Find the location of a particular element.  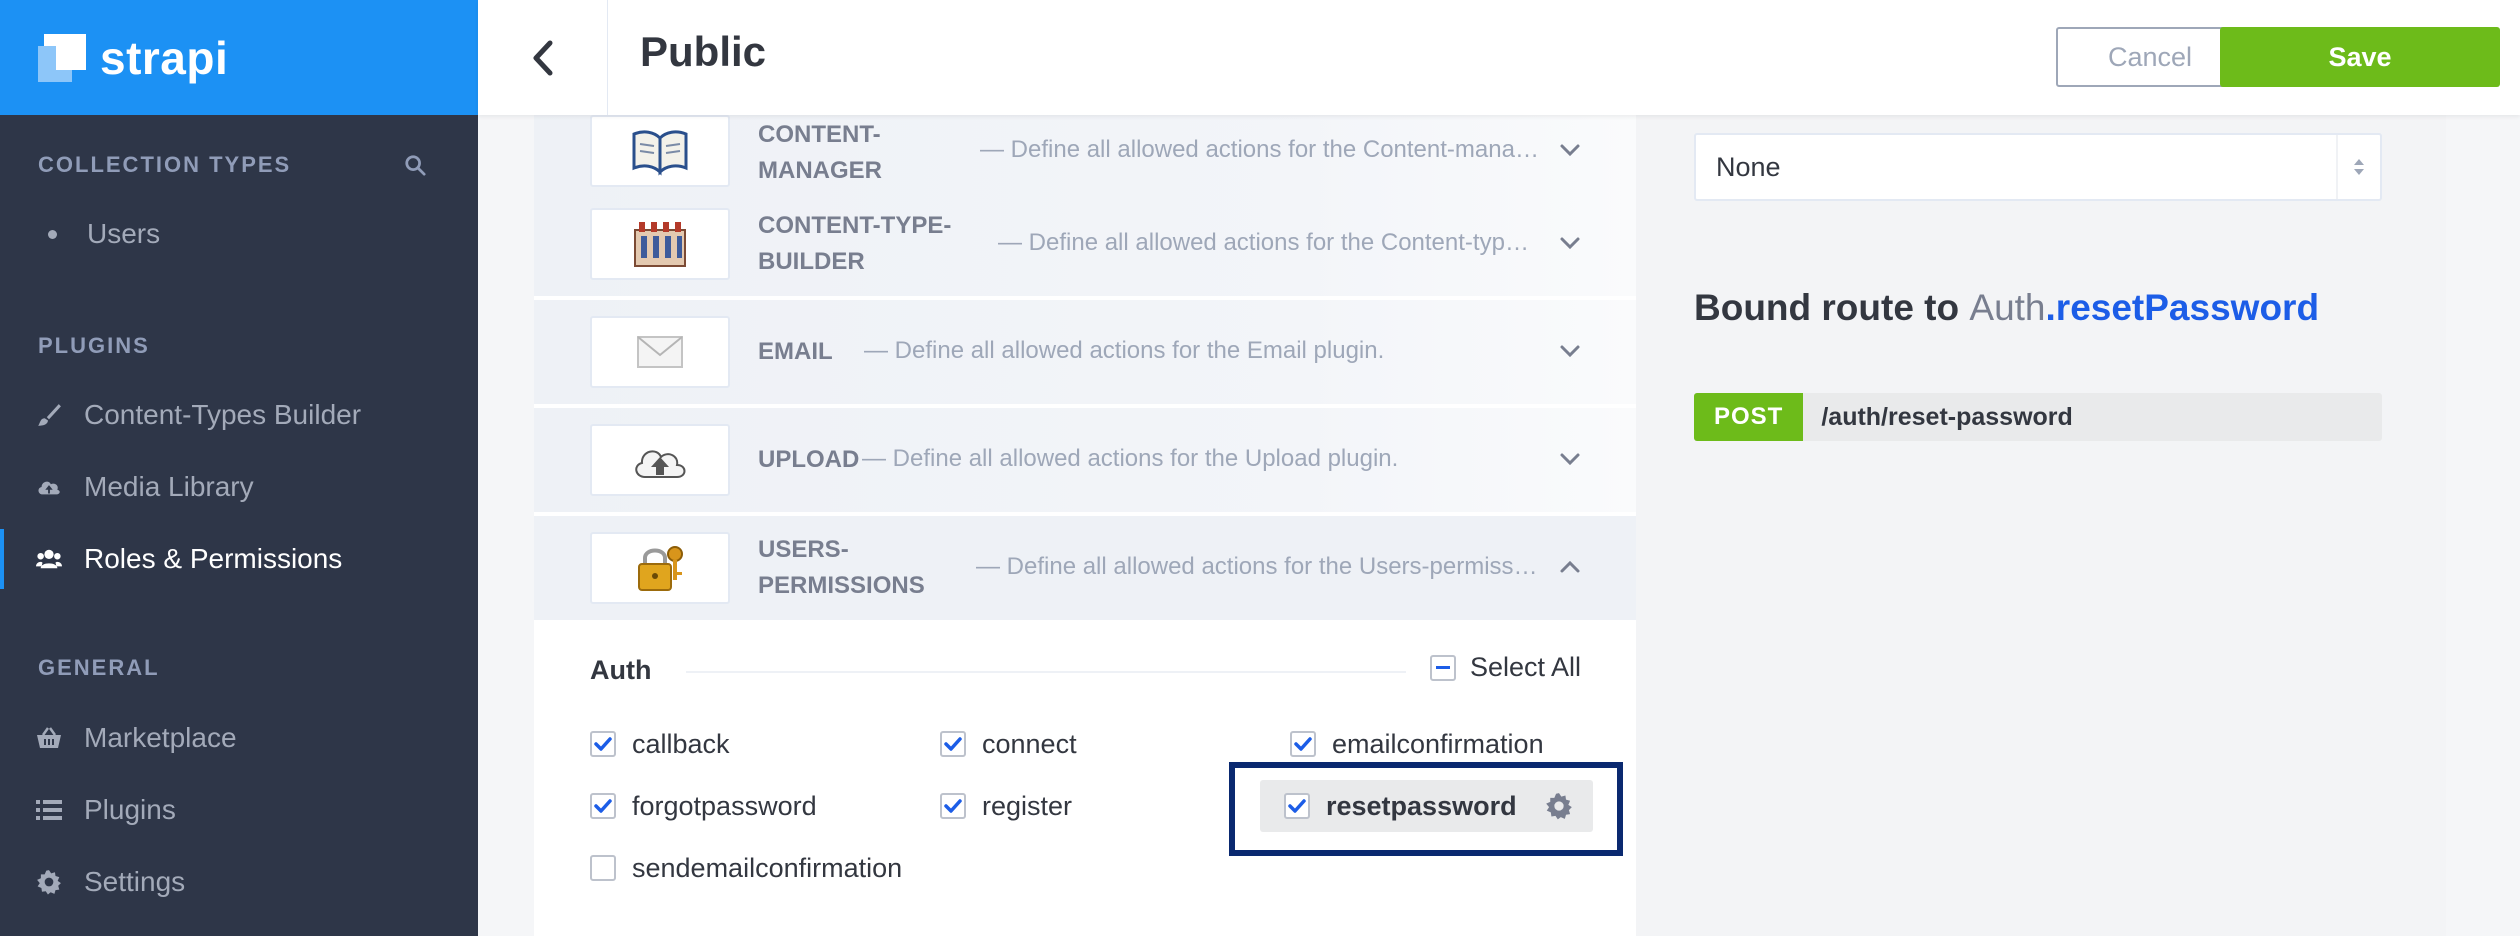

plugin-name: EMAIL is located at coordinates (795, 351).